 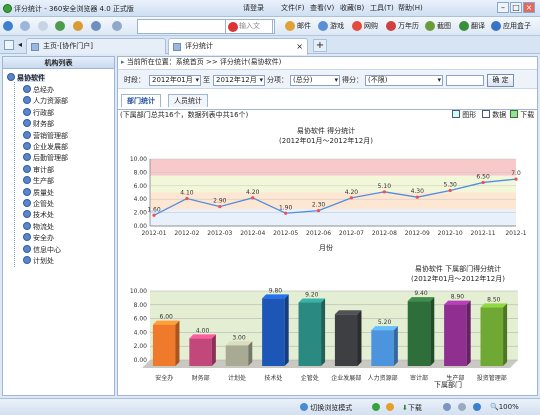 What do you see at coordinates (58, 90) in the screenshot?
I see `tree-item-0: 总经办` at bounding box center [58, 90].